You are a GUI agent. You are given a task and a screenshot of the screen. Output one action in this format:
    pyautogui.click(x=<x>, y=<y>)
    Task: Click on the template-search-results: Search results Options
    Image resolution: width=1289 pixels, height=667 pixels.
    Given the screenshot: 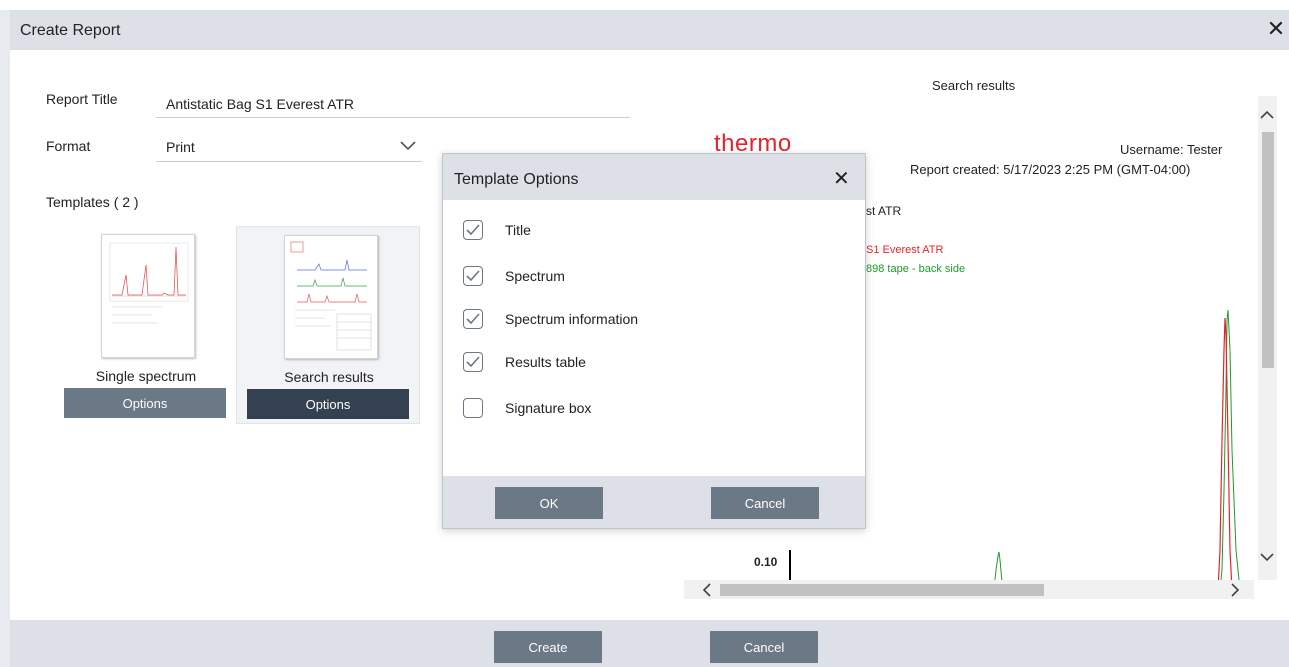 What is the action you would take?
    pyautogui.click(x=328, y=325)
    